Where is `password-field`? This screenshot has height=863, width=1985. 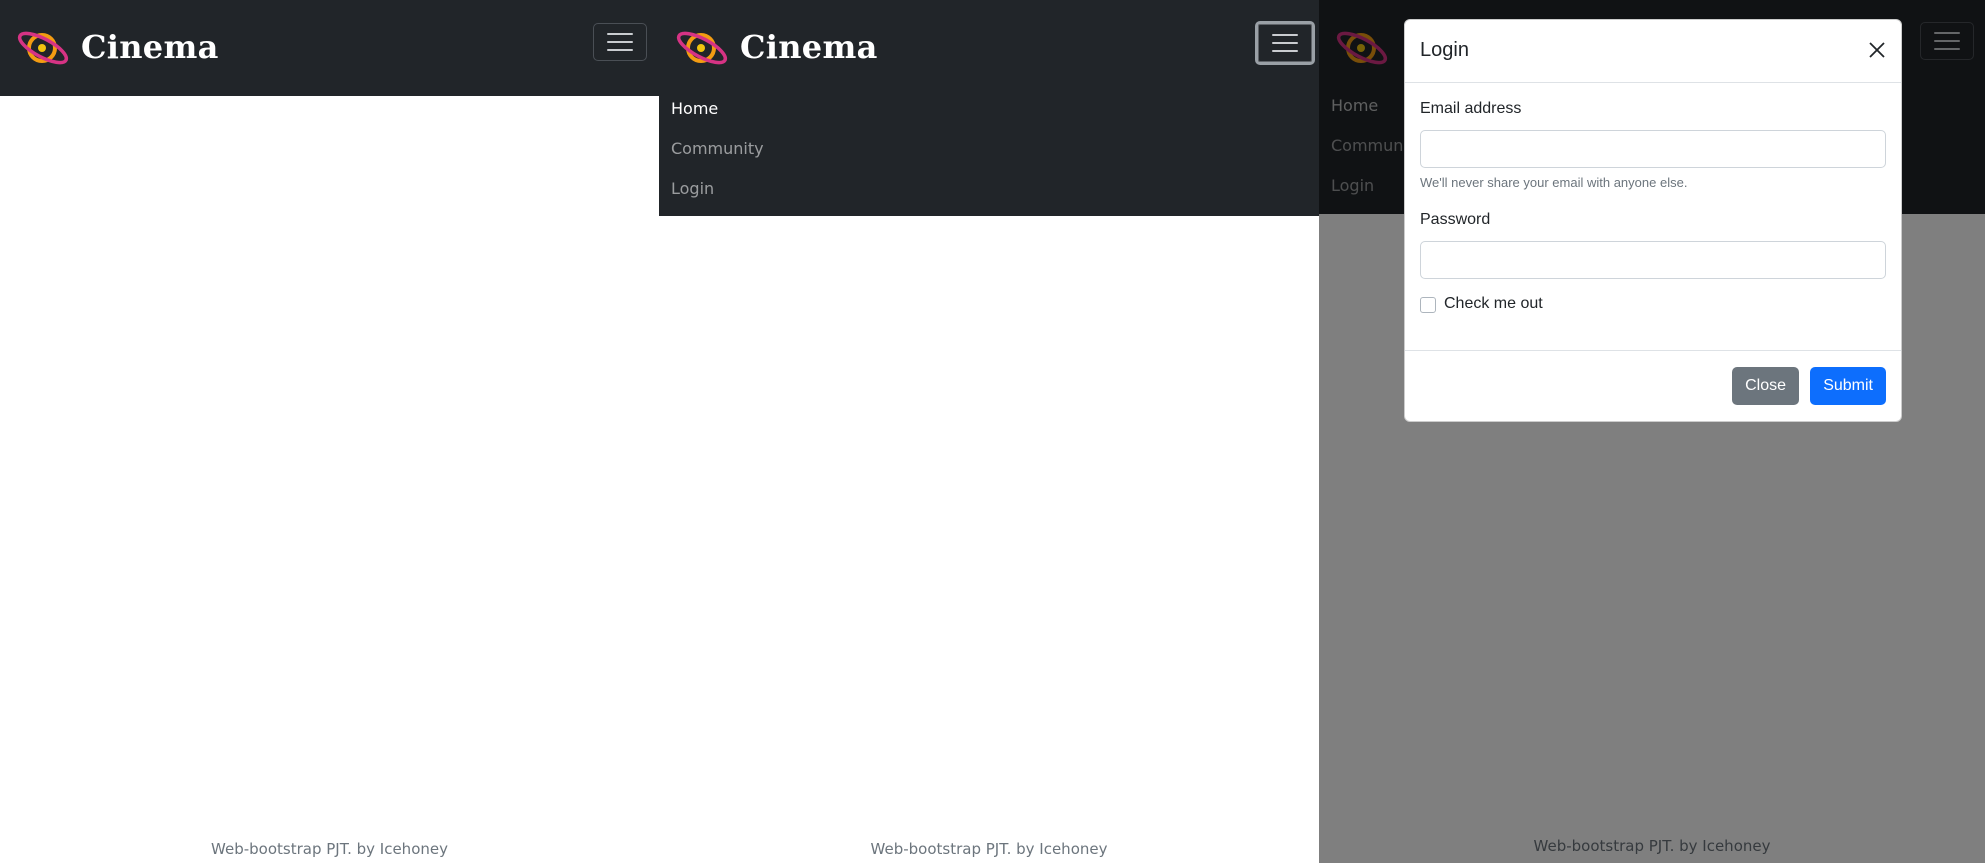 password-field is located at coordinates (1653, 260).